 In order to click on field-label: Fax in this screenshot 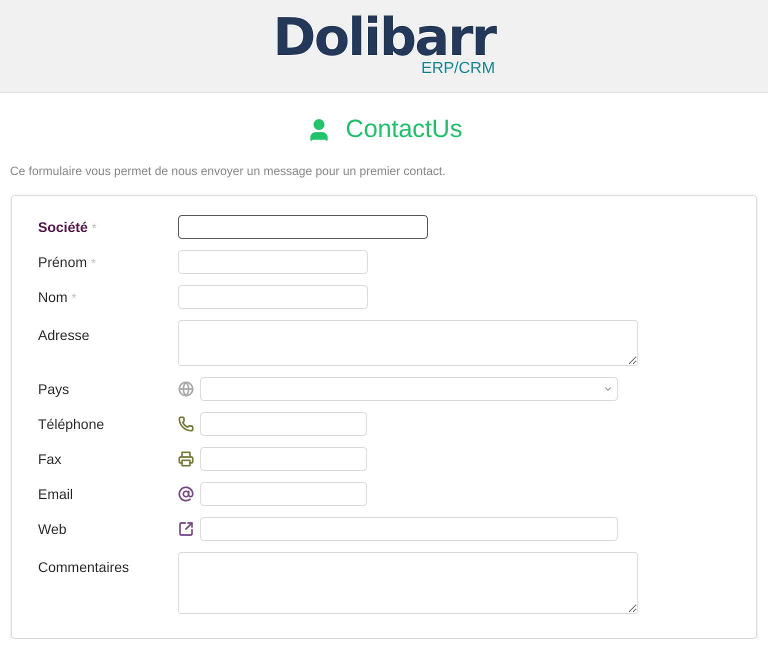, I will do `click(50, 458)`.